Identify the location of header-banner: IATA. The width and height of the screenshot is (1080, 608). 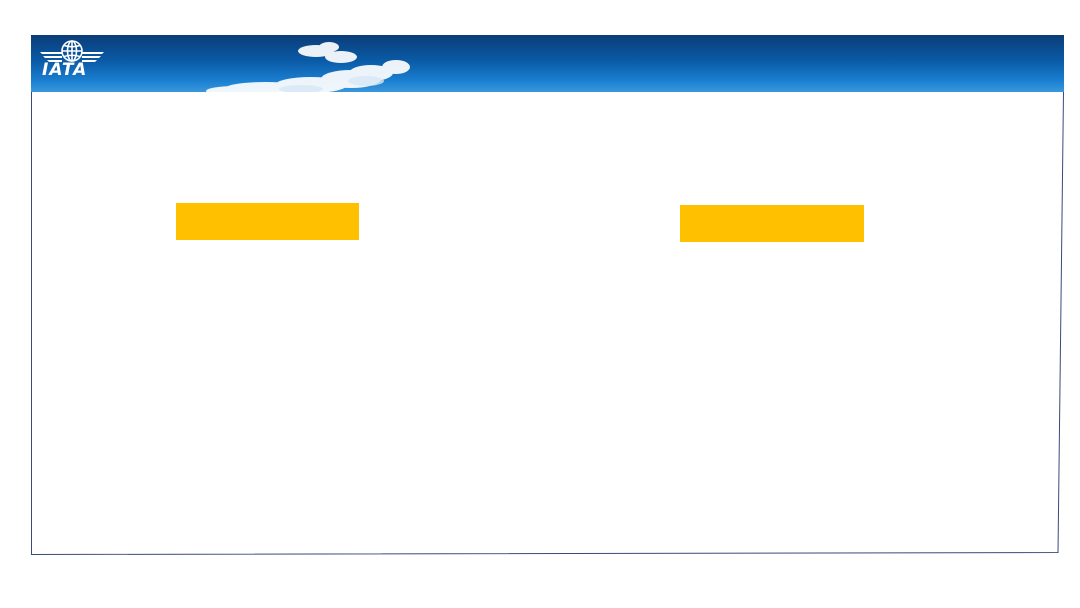
(547, 63).